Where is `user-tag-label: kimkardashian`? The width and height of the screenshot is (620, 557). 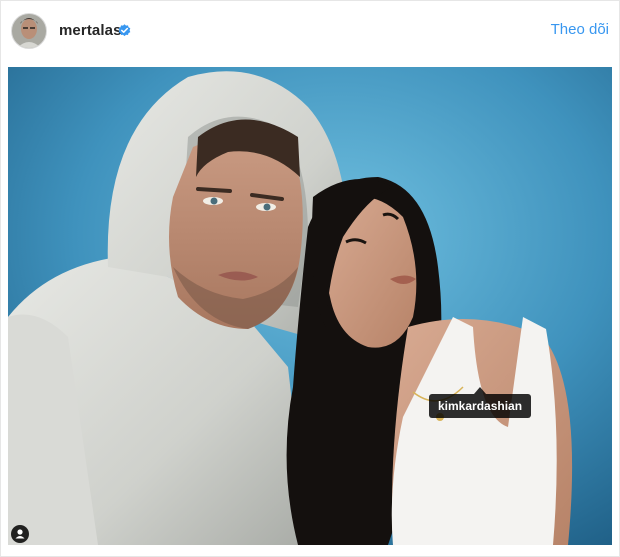
user-tag-label: kimkardashian is located at coordinates (480, 406).